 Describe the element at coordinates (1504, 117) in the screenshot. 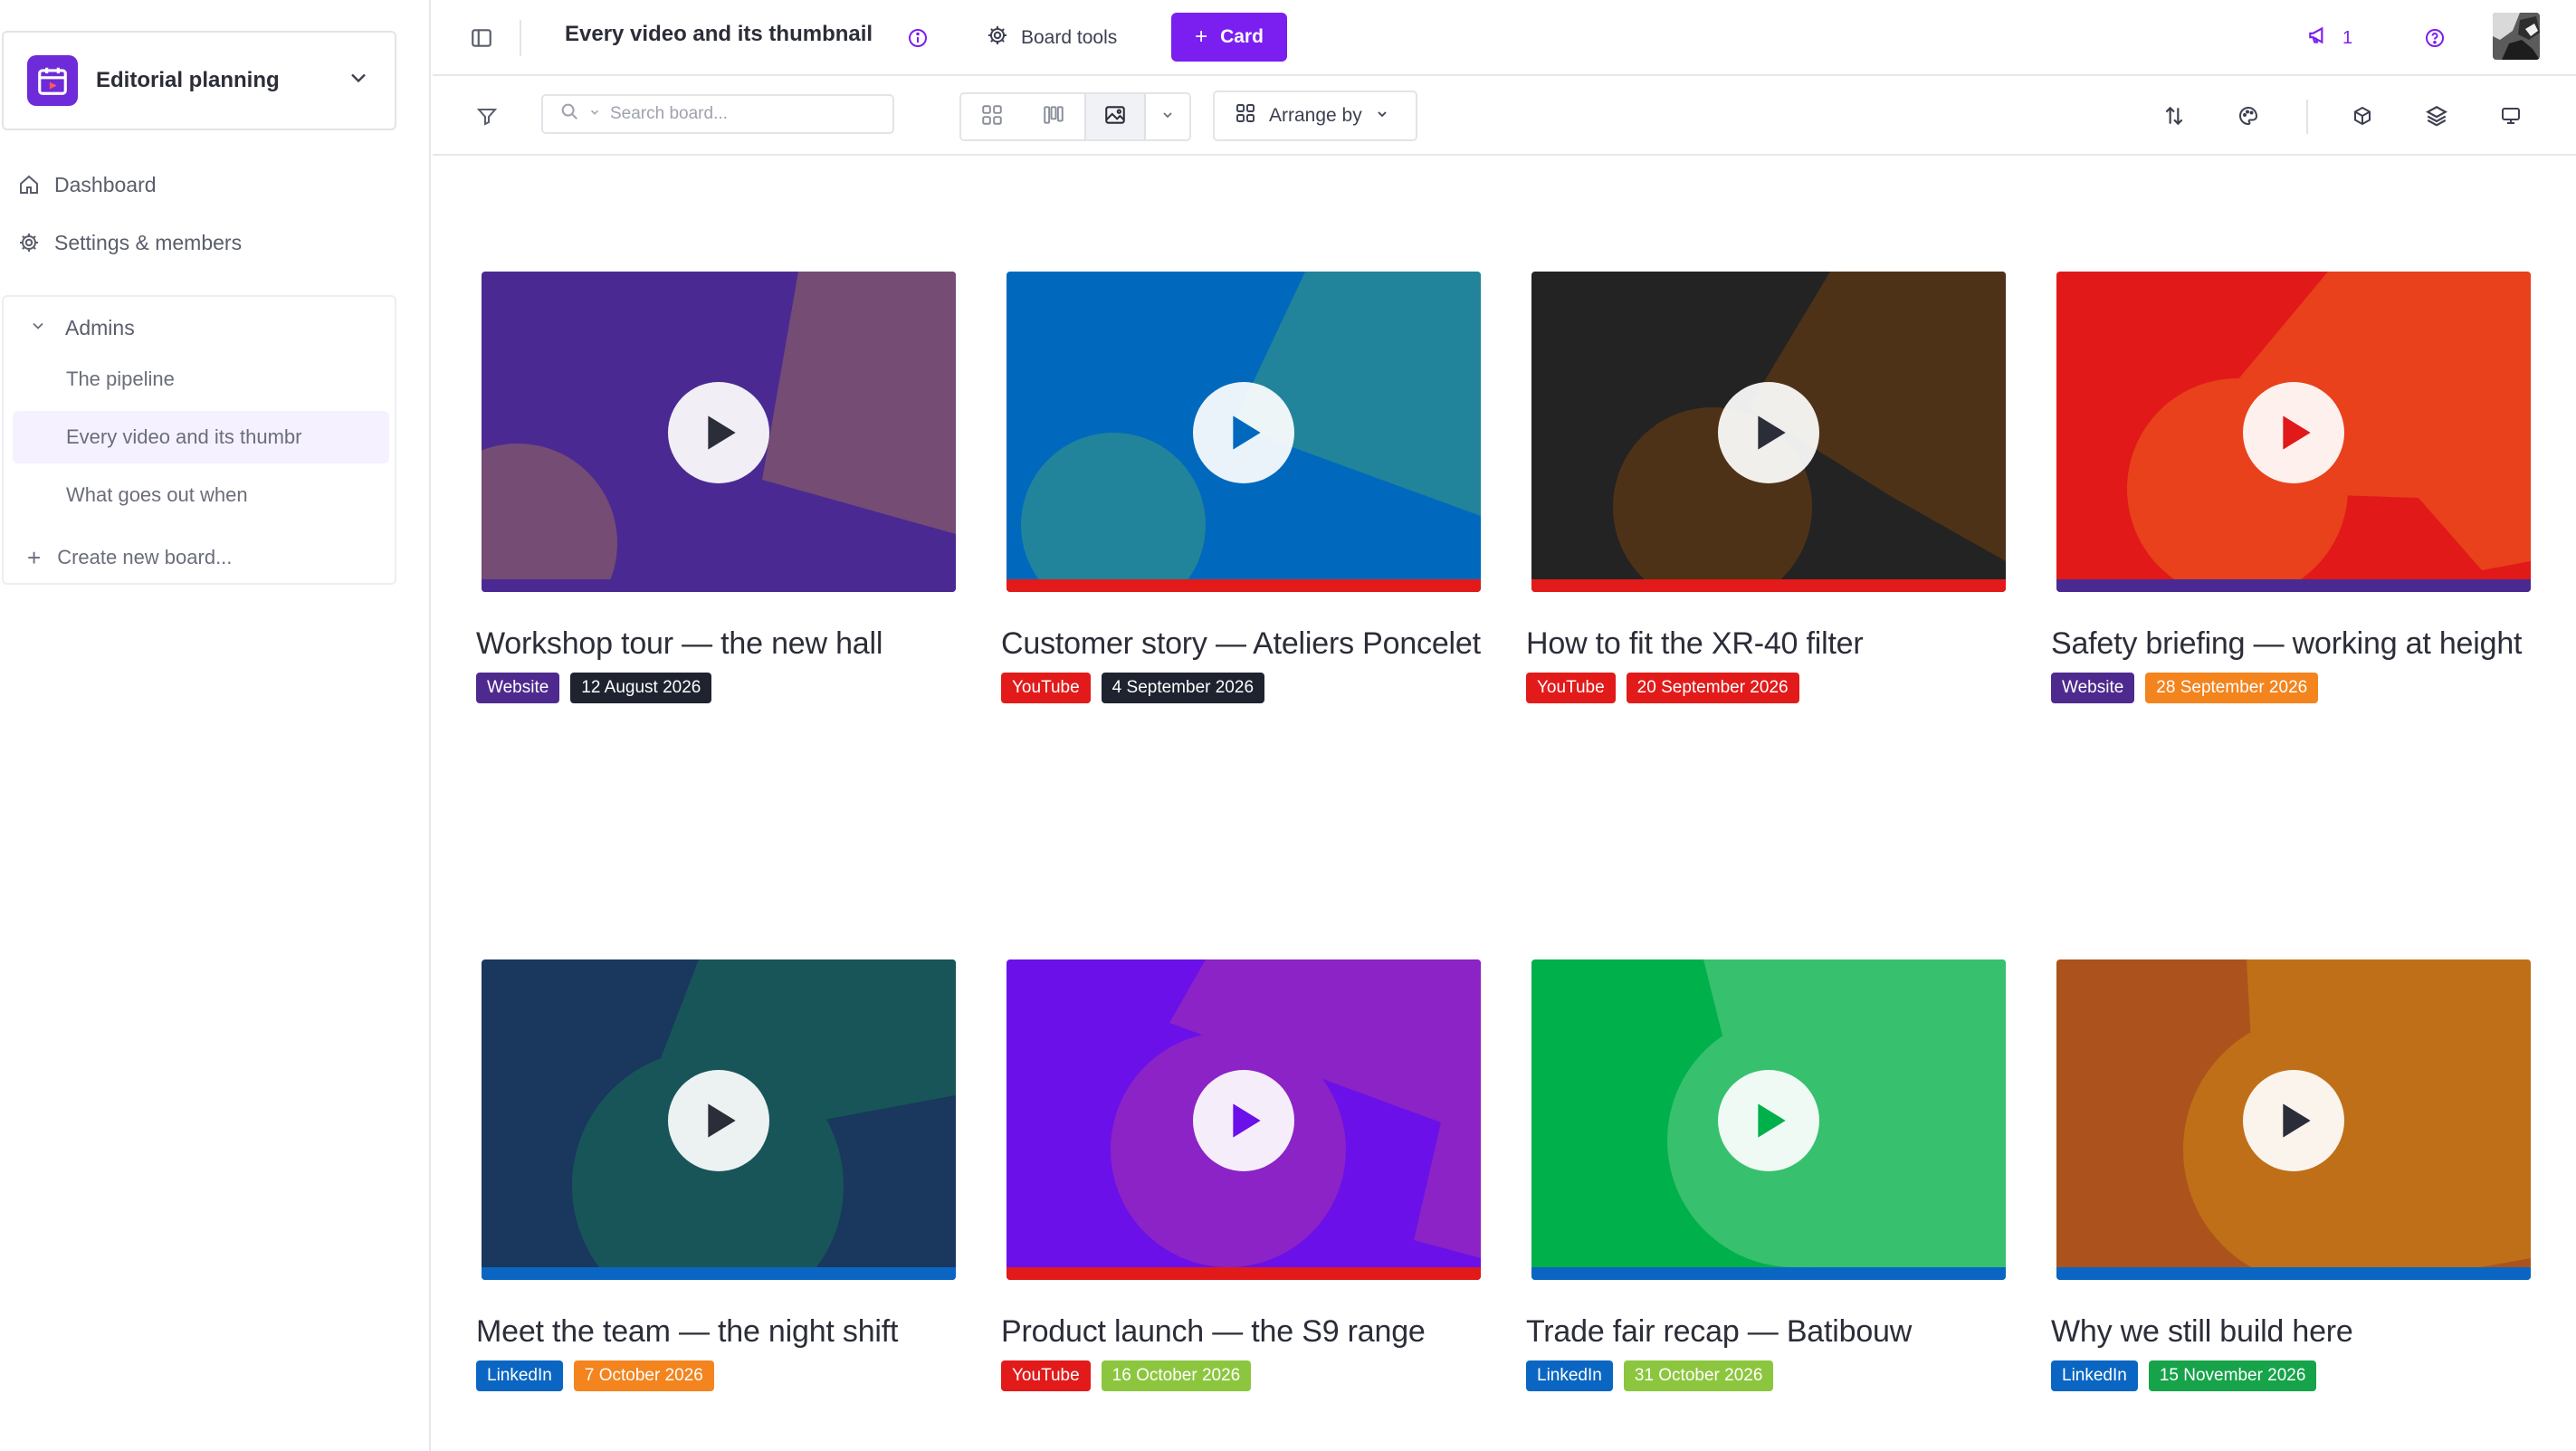

I see `board-toolbar: Search board... Arrange by` at that location.